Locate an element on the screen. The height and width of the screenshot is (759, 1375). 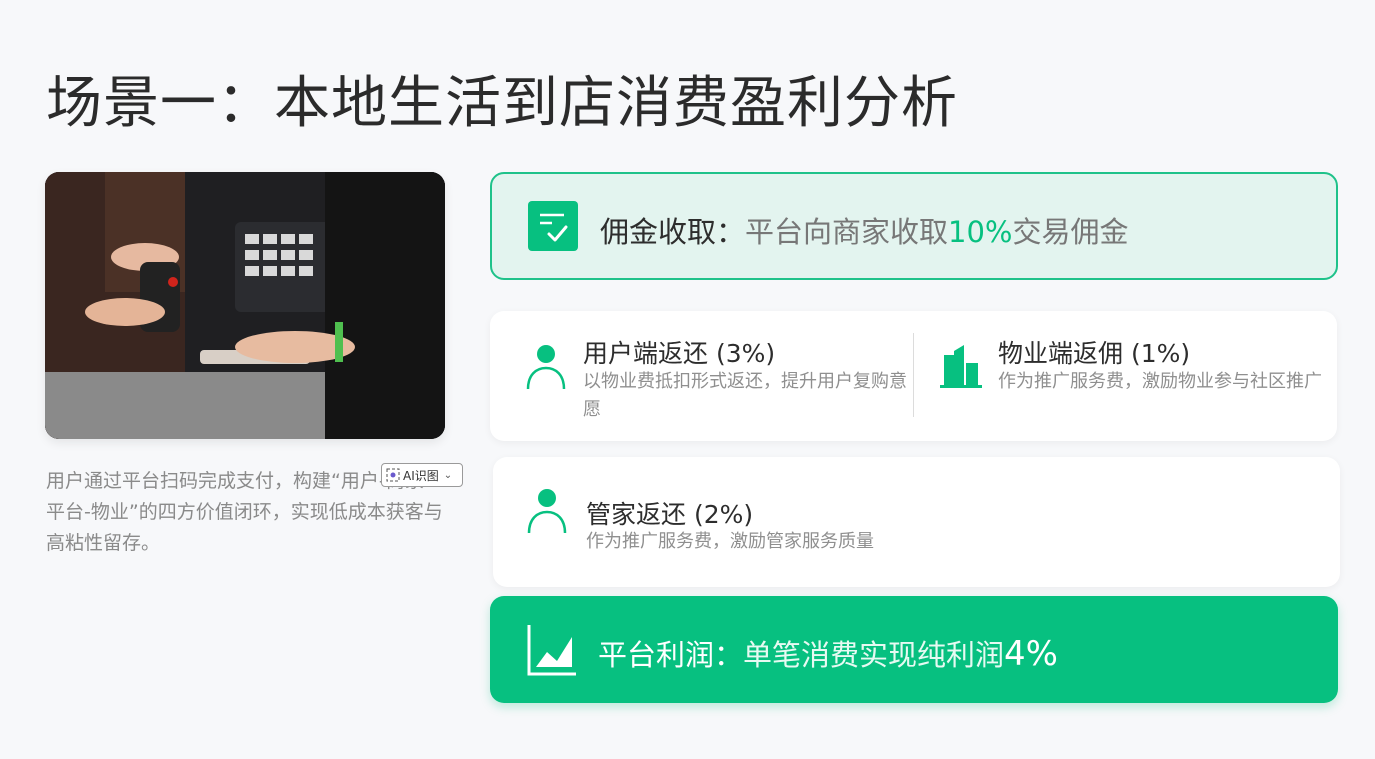
butler-rebate-desc: 作为推广服务费，激励管家服务质量 is located at coordinates (730, 541).